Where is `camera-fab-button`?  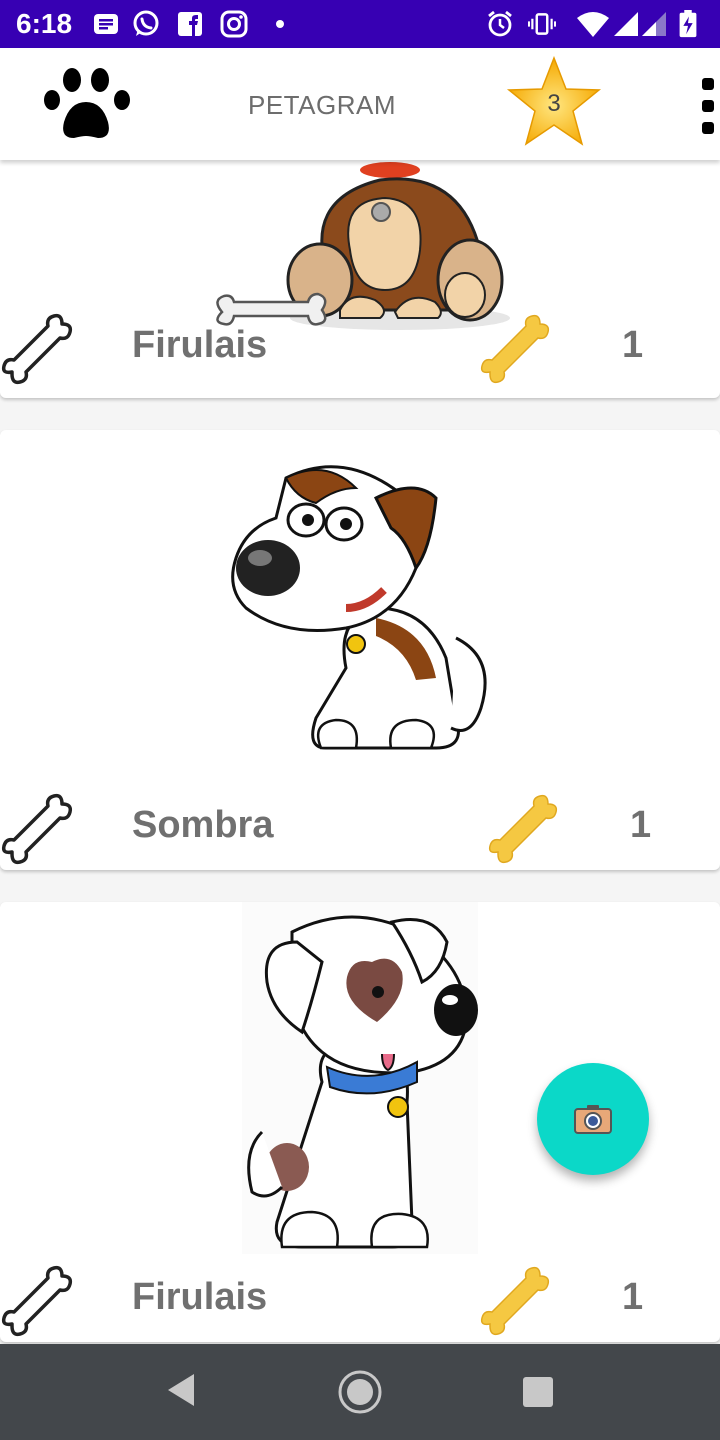
camera-fab-button is located at coordinates (593, 1119).